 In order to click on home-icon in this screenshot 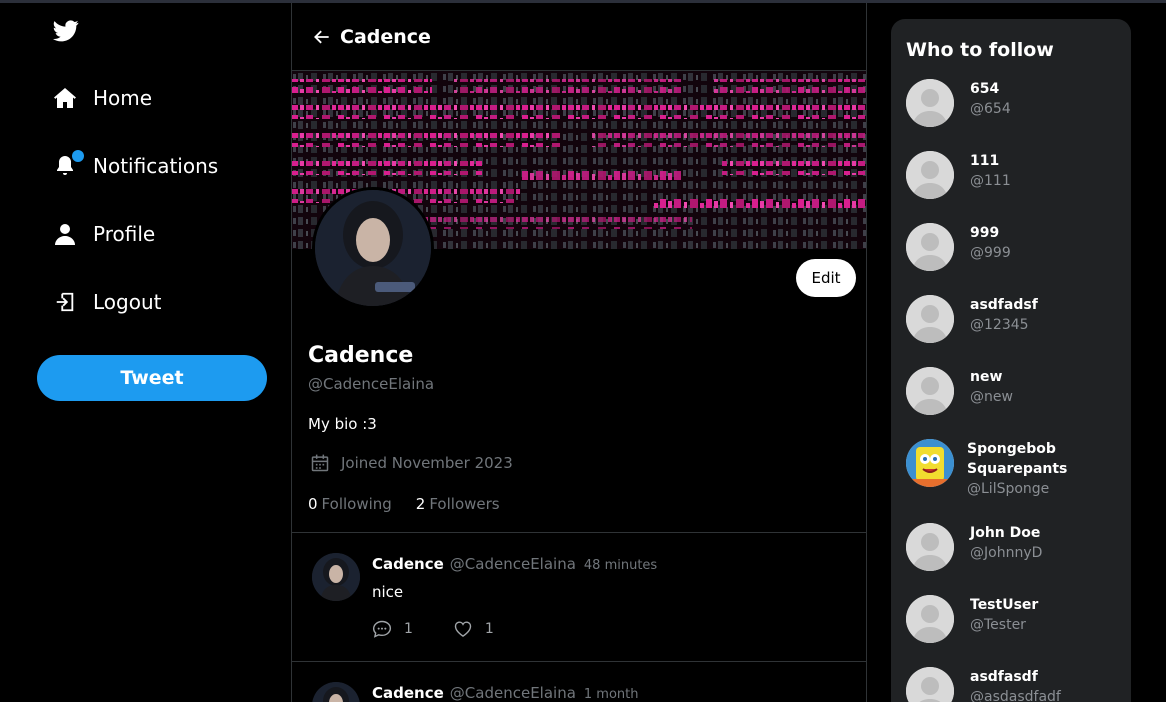, I will do `click(65, 98)`.